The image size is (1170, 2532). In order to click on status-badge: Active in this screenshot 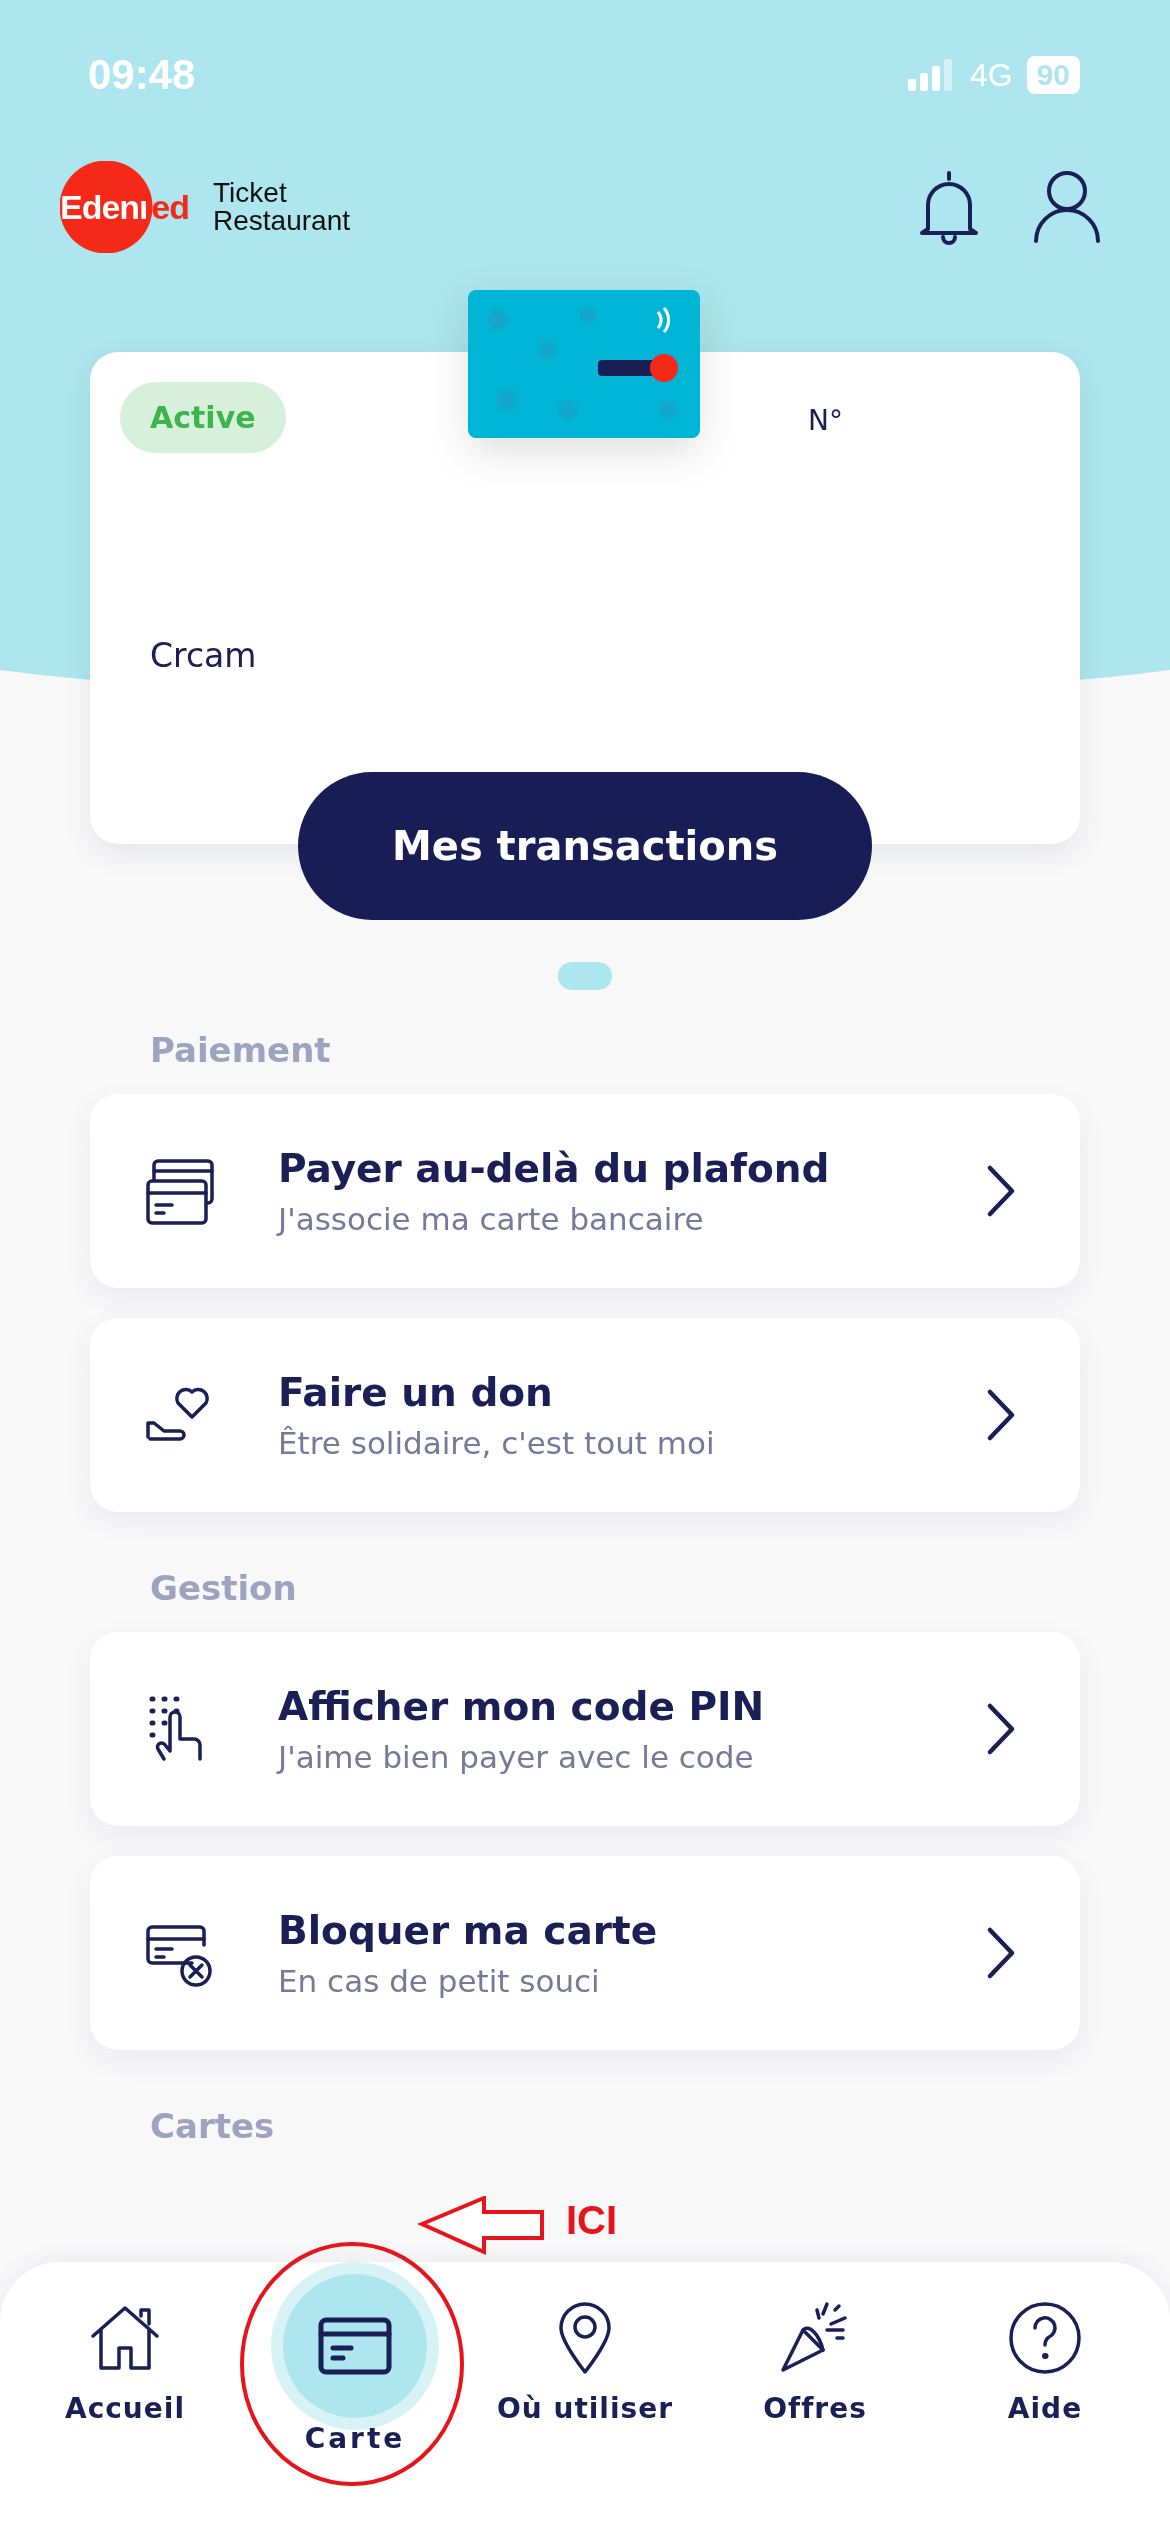, I will do `click(203, 417)`.